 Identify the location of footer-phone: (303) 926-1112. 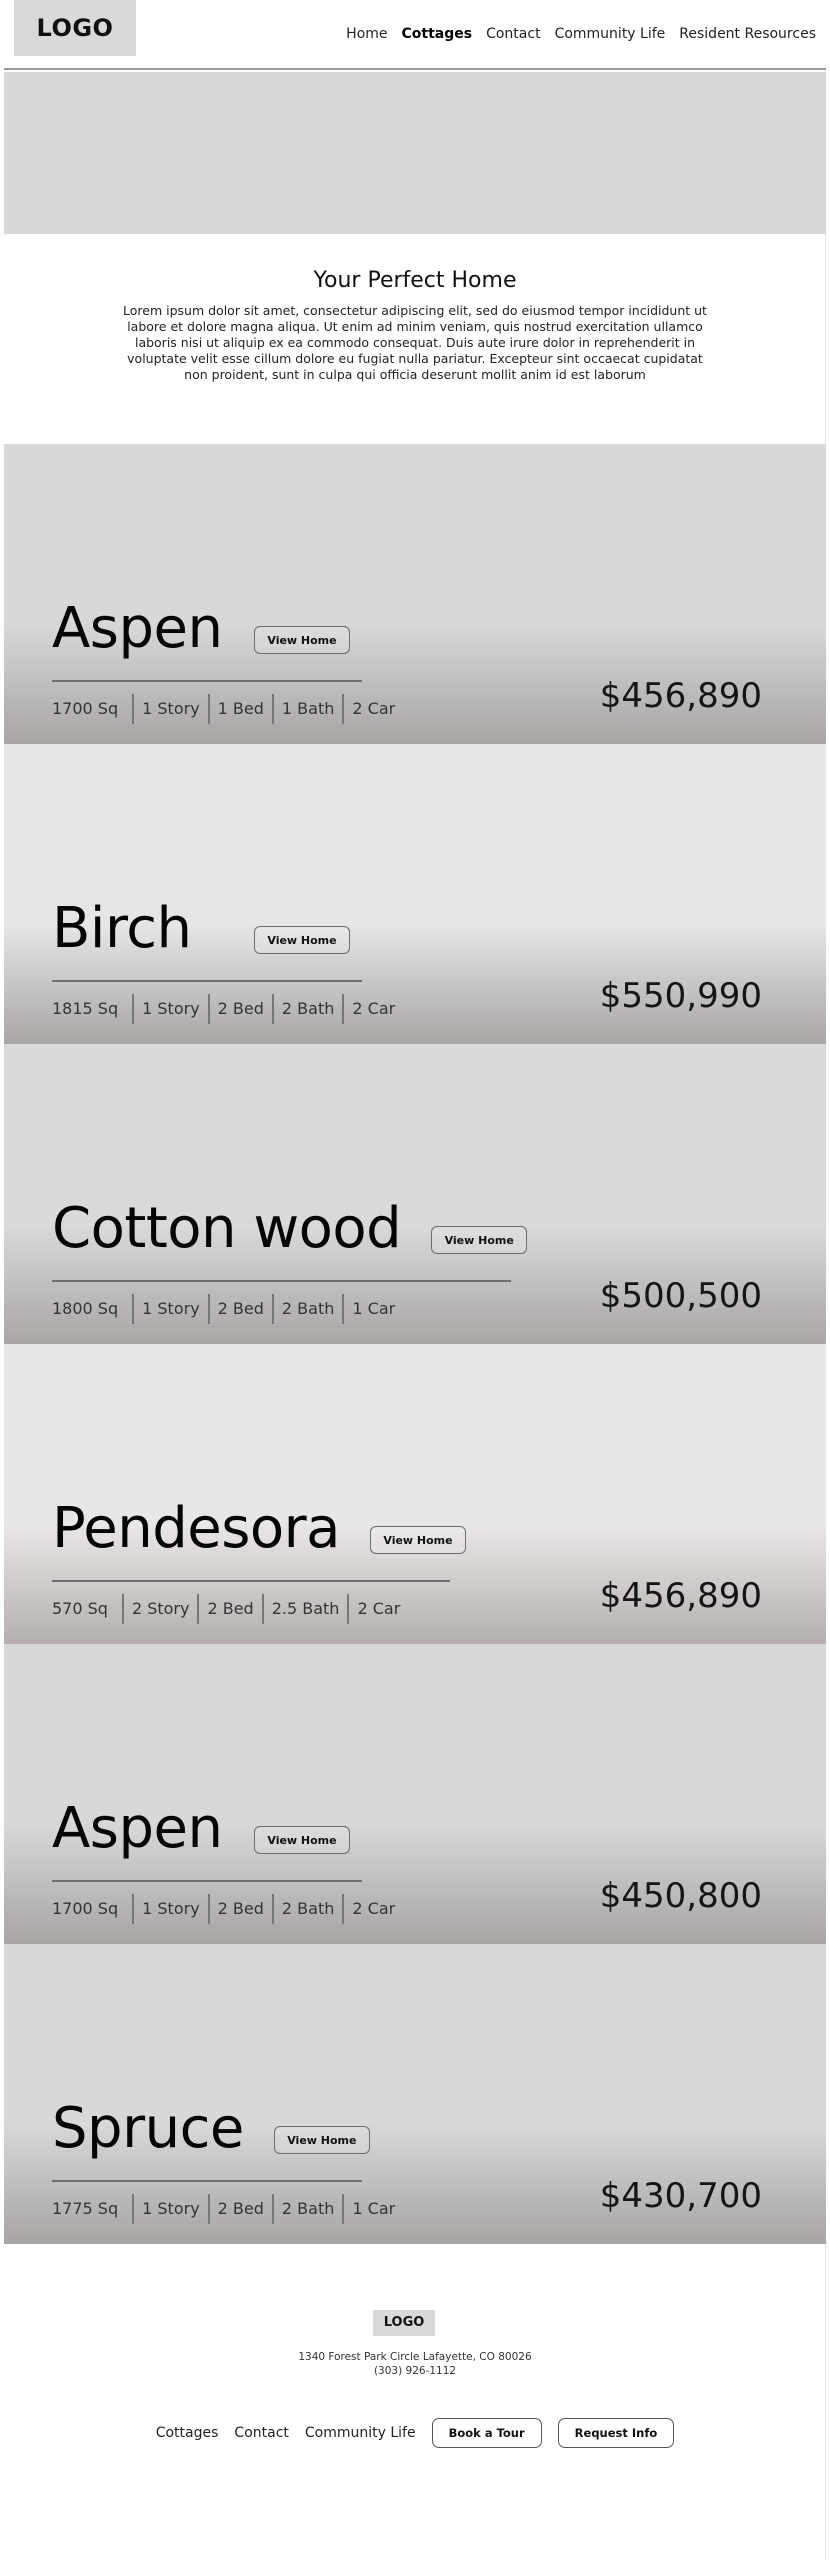
(415, 2371).